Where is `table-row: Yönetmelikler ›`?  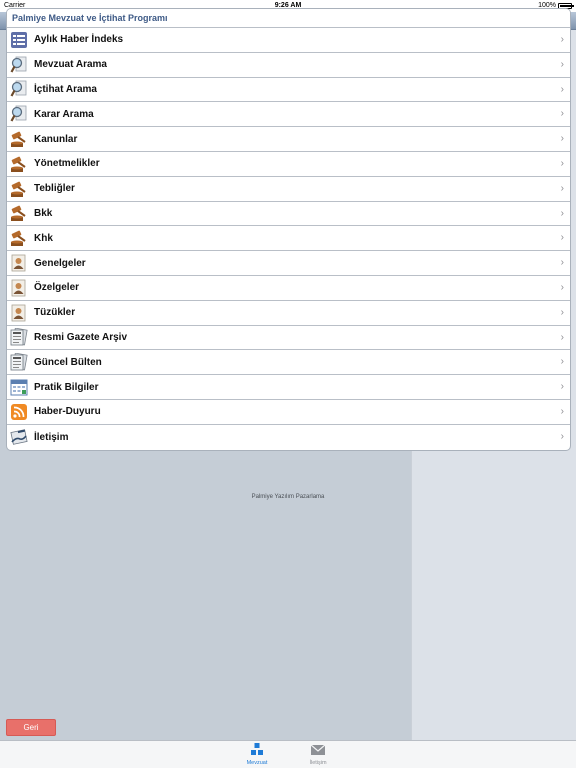
table-row: Yönetmelikler › is located at coordinates (288, 164).